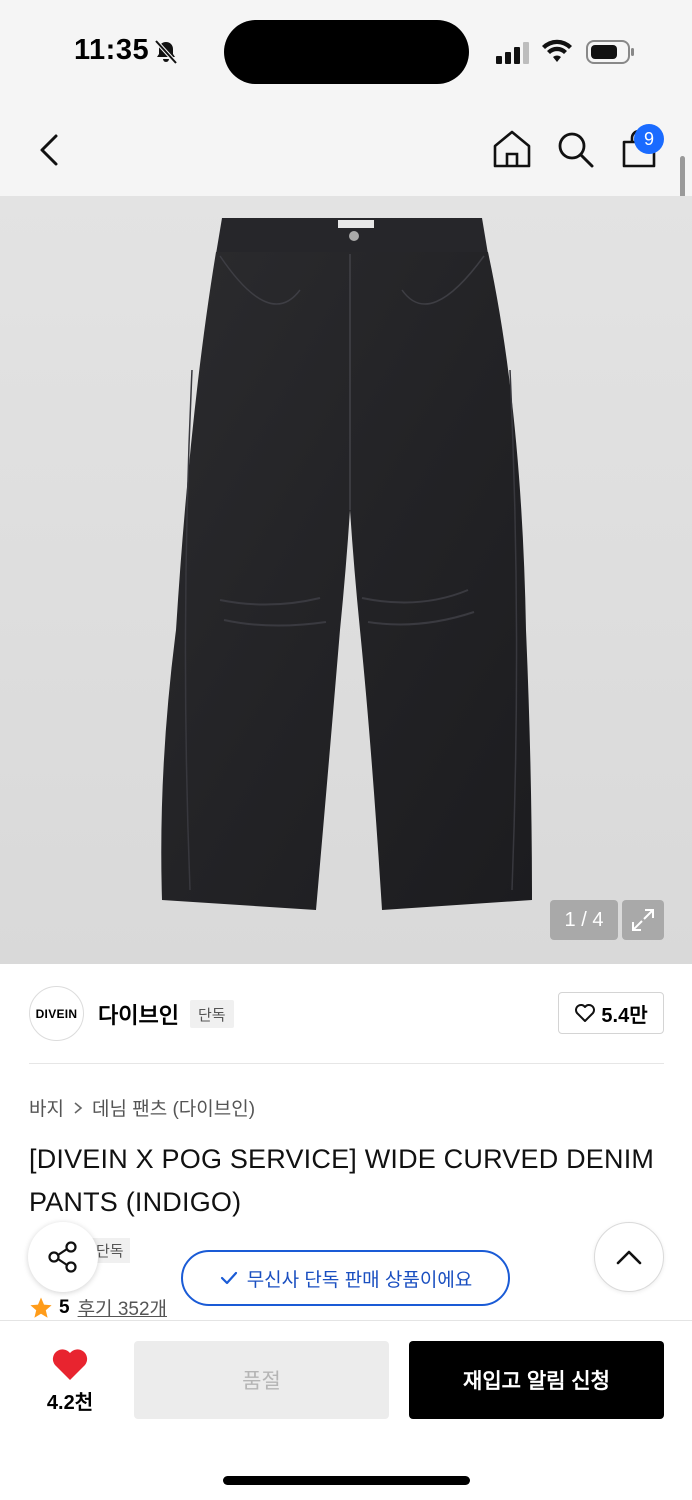 Image resolution: width=692 pixels, height=1500 pixels. What do you see at coordinates (70, 1403) in the screenshot?
I see `wish-count: 4.2천` at bounding box center [70, 1403].